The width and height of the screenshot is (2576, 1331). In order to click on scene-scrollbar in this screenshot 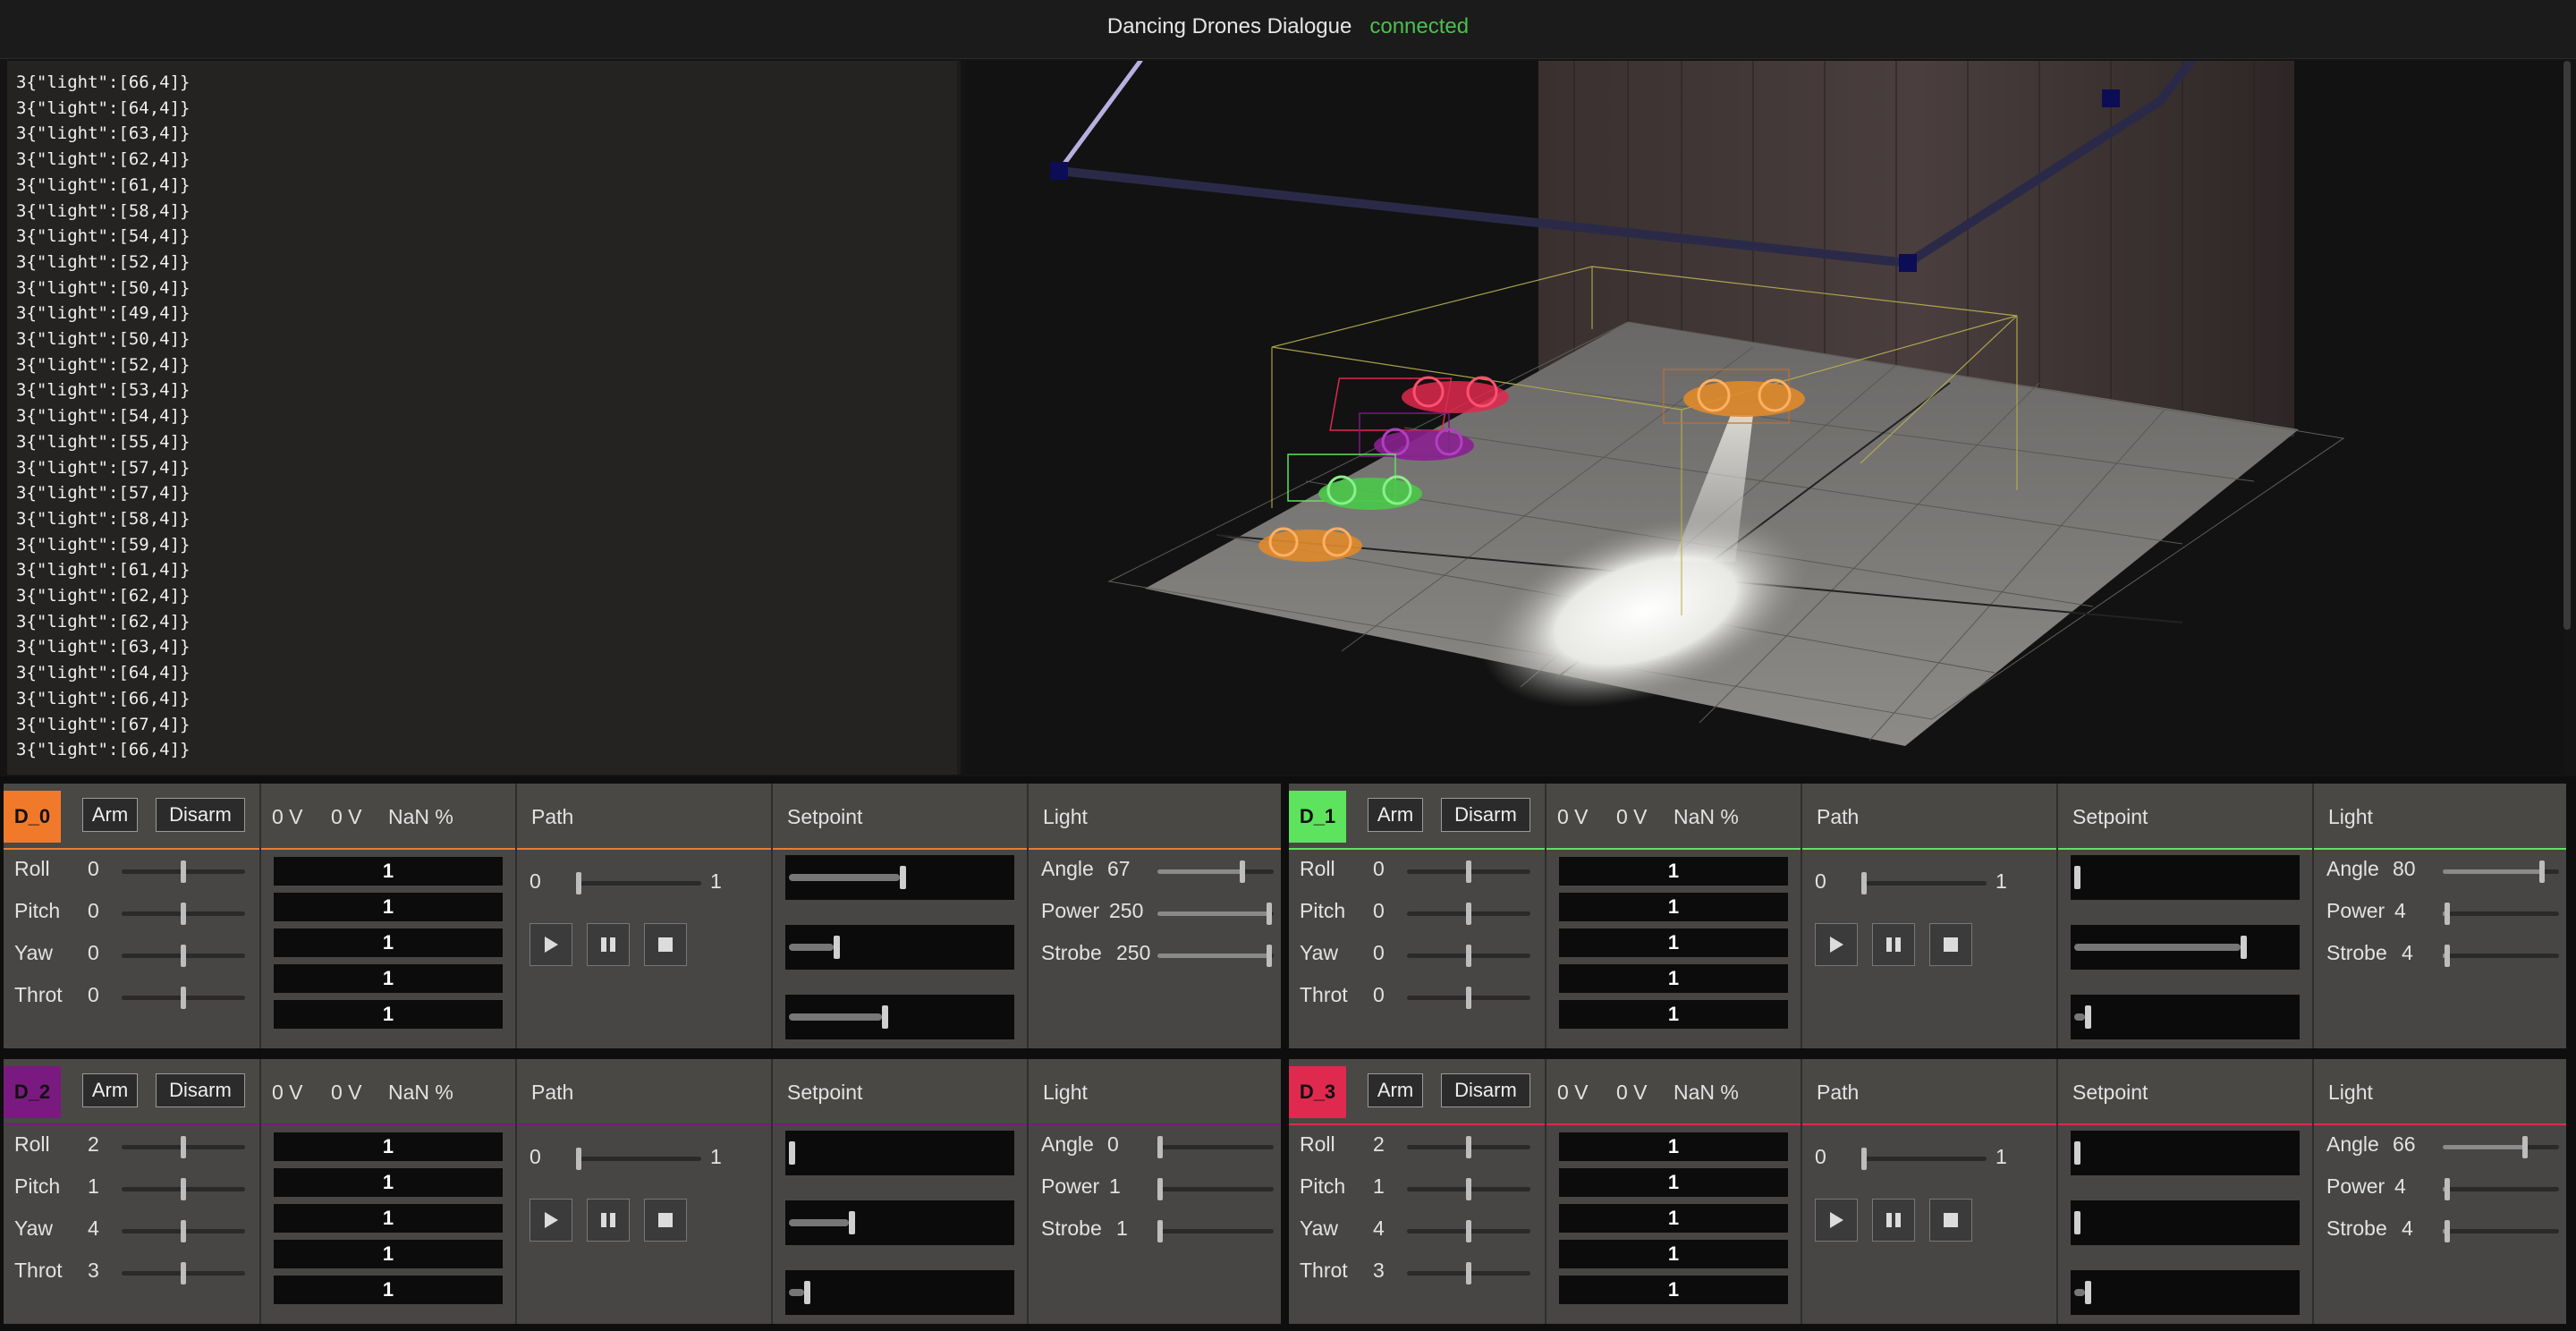, I will do `click(2567, 345)`.